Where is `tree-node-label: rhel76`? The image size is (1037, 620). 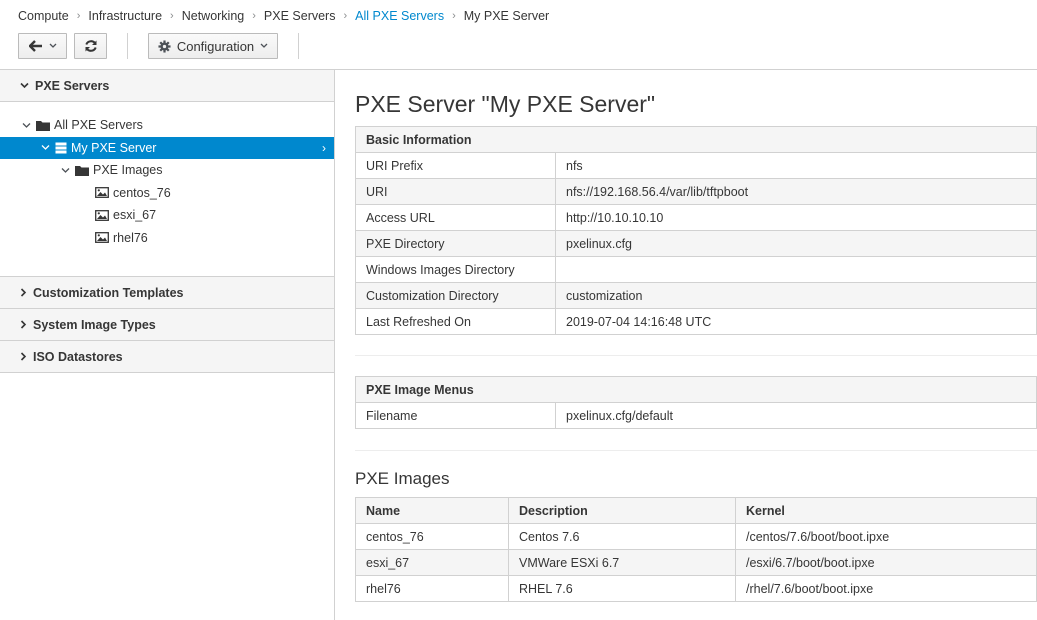
tree-node-label: rhel76 is located at coordinates (130, 237).